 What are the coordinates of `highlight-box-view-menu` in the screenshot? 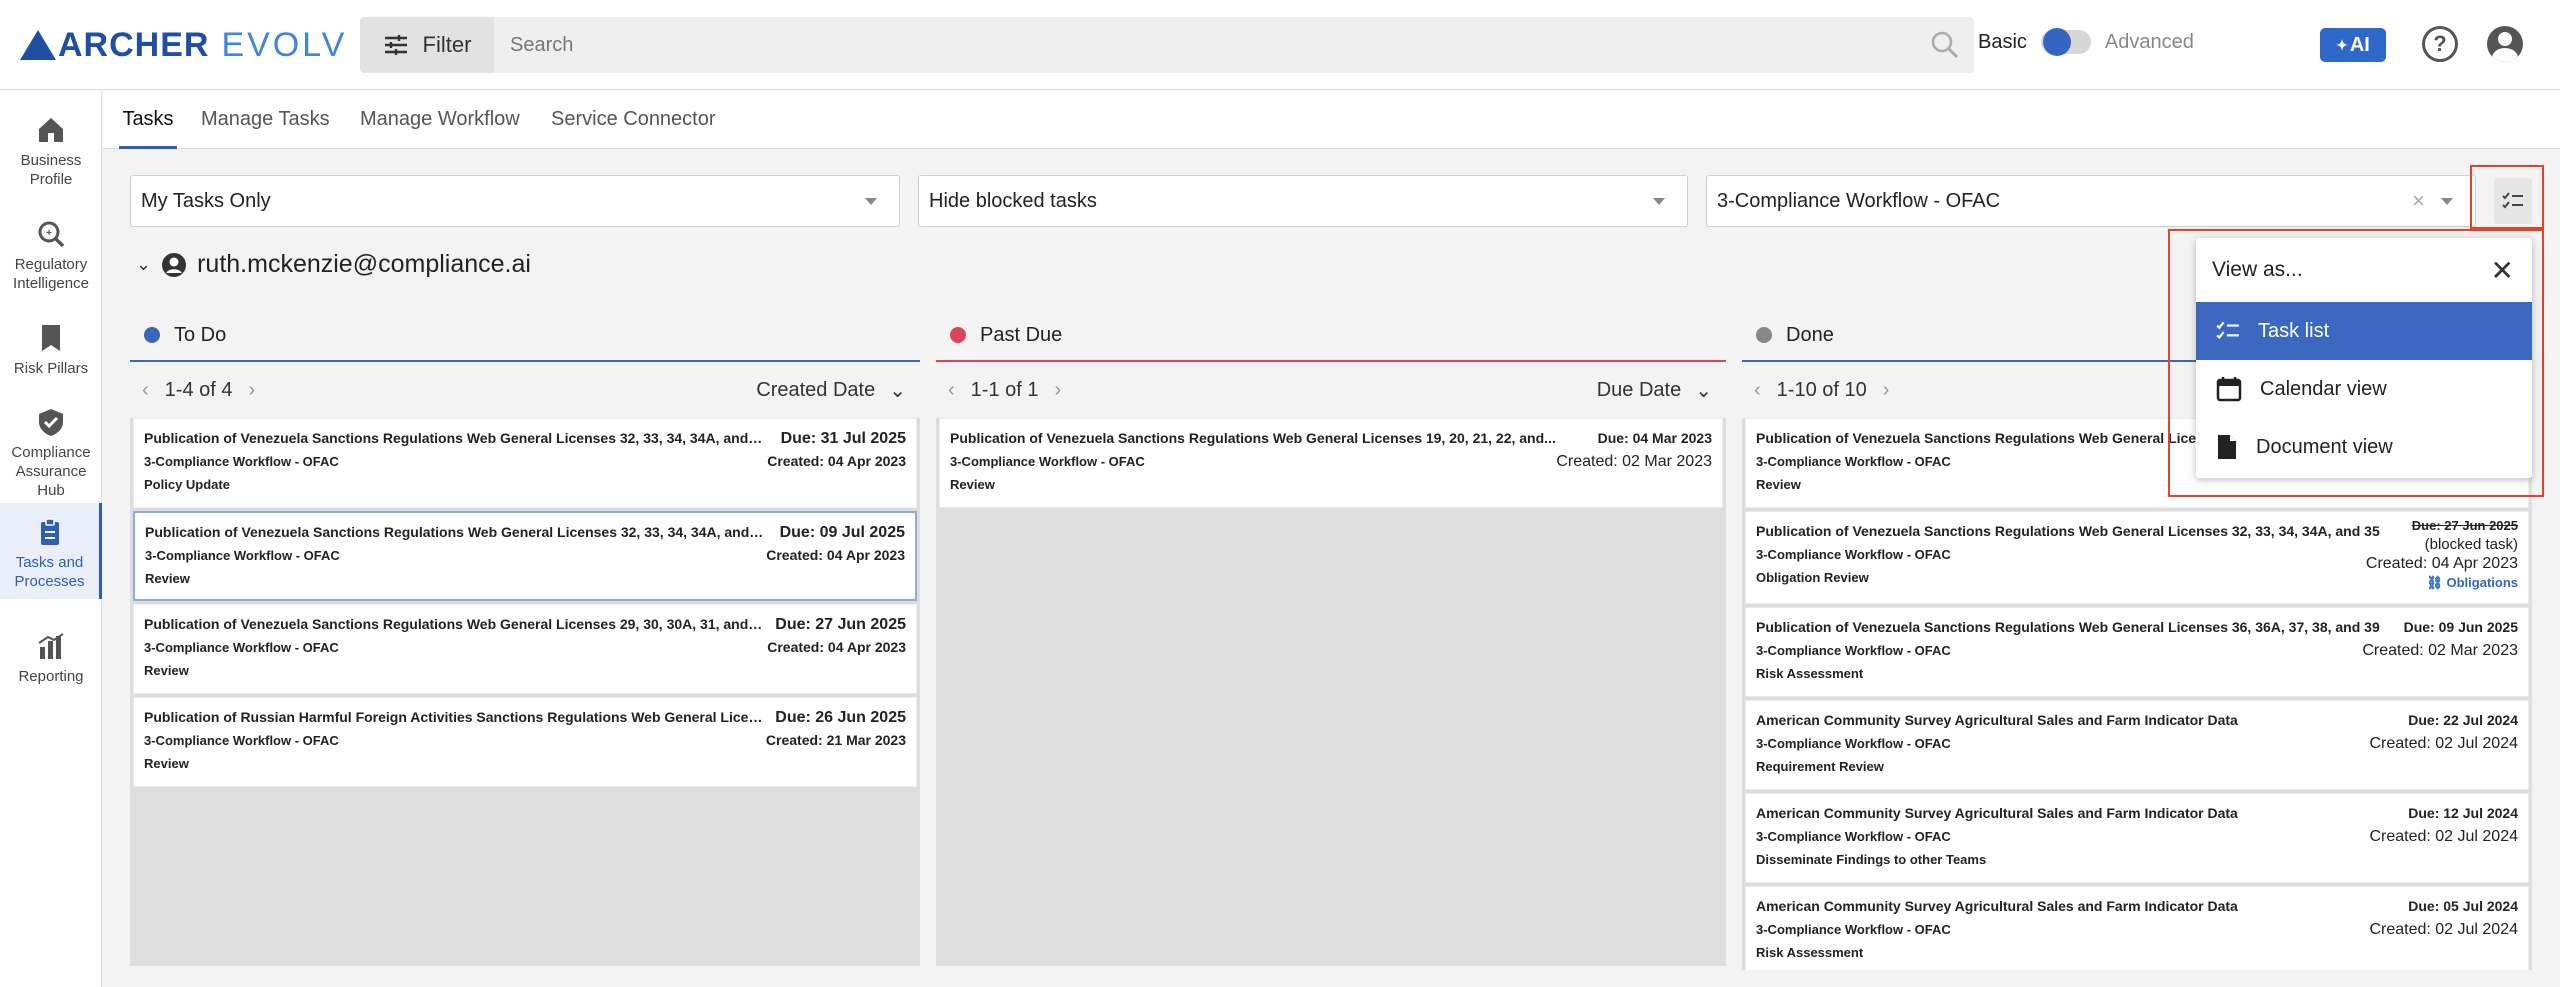 It's located at (2356, 363).